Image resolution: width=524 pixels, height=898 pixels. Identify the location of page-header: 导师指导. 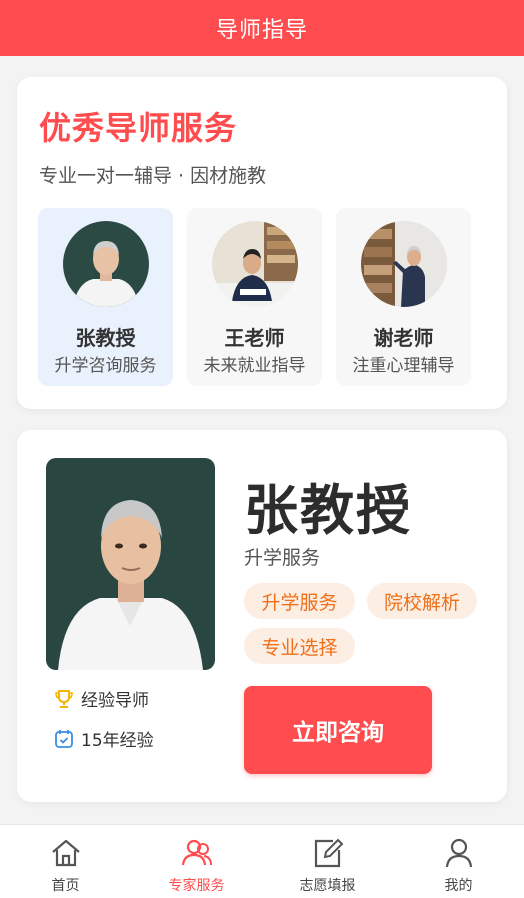
(262, 28).